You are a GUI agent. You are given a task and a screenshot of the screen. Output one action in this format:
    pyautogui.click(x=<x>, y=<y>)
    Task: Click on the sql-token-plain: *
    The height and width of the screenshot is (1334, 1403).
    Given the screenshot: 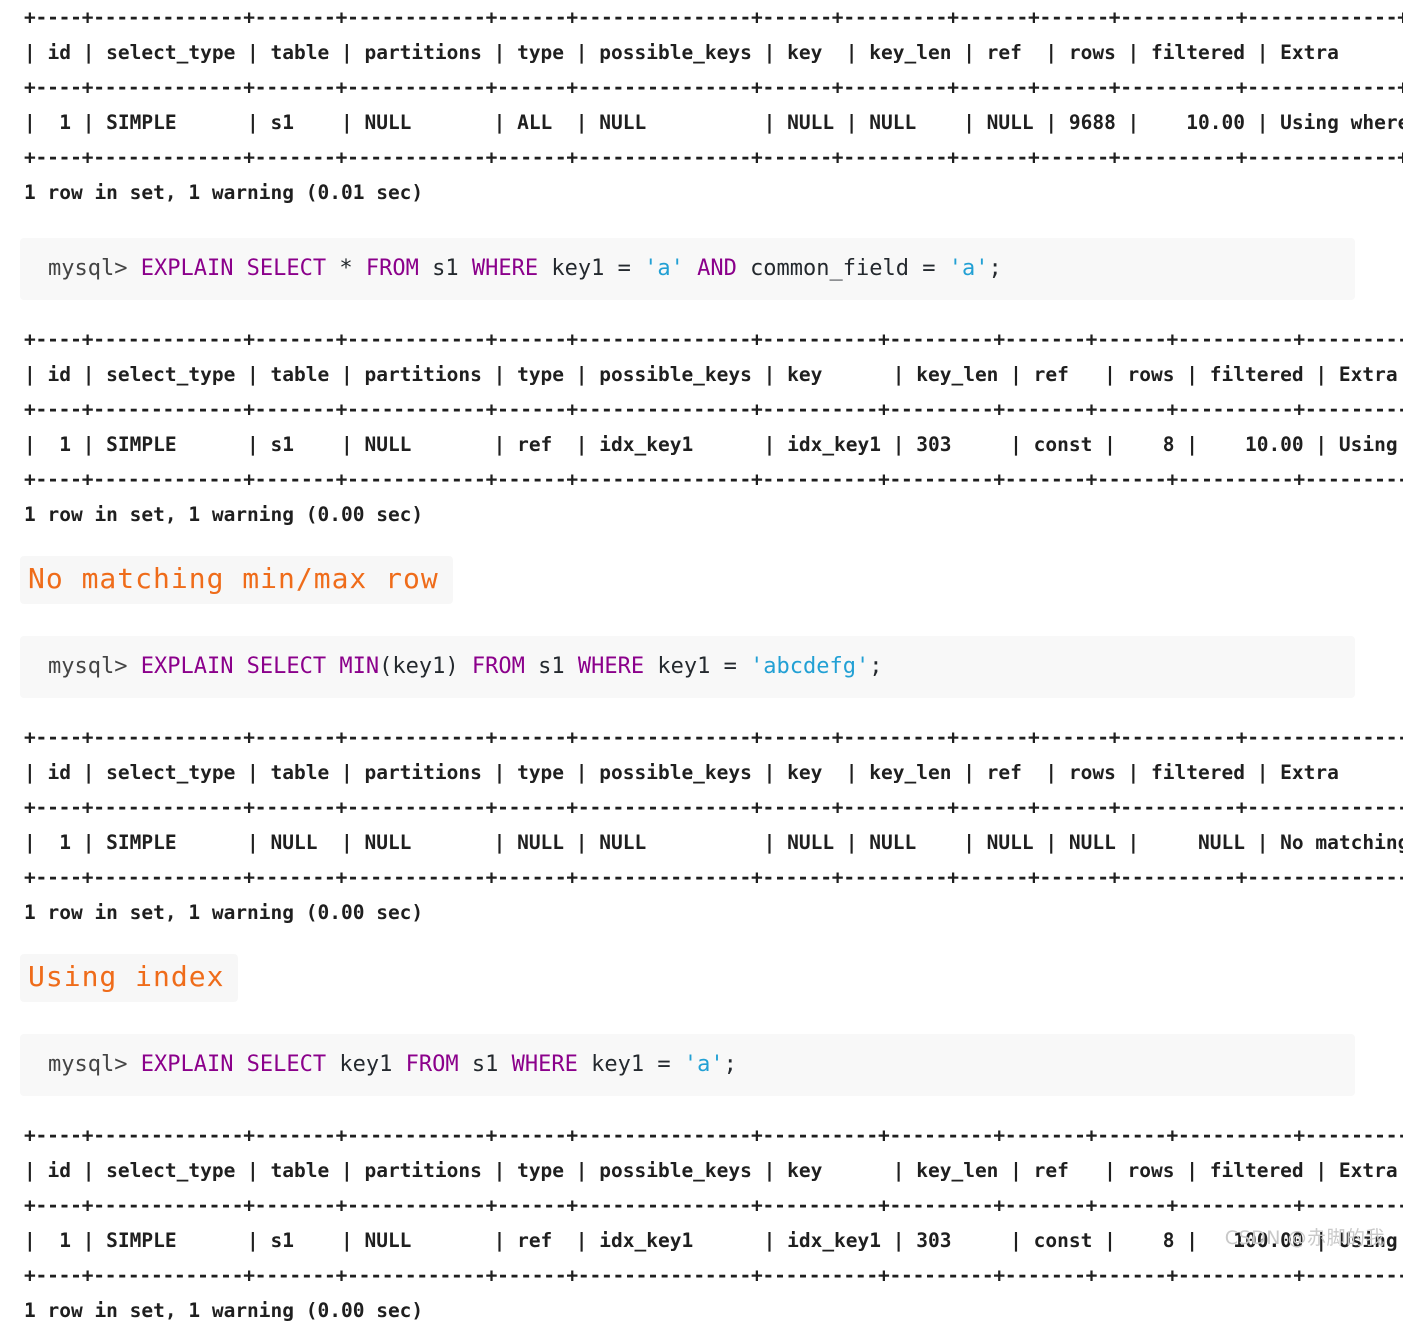 What is the action you would take?
    pyautogui.click(x=352, y=268)
    